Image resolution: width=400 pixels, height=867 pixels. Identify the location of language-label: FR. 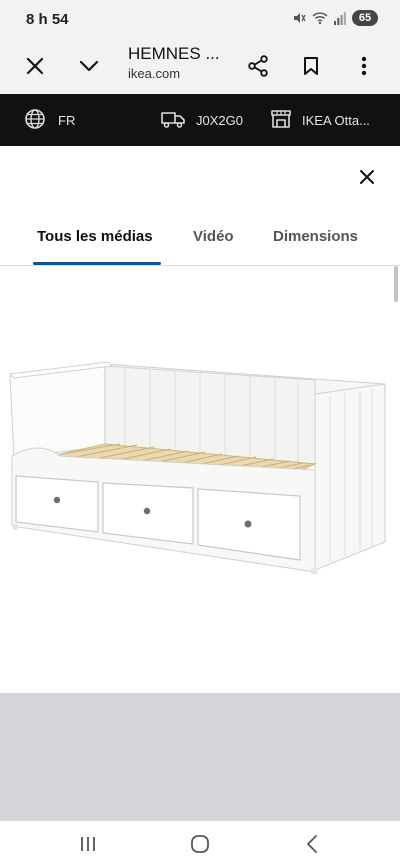
(67, 120).